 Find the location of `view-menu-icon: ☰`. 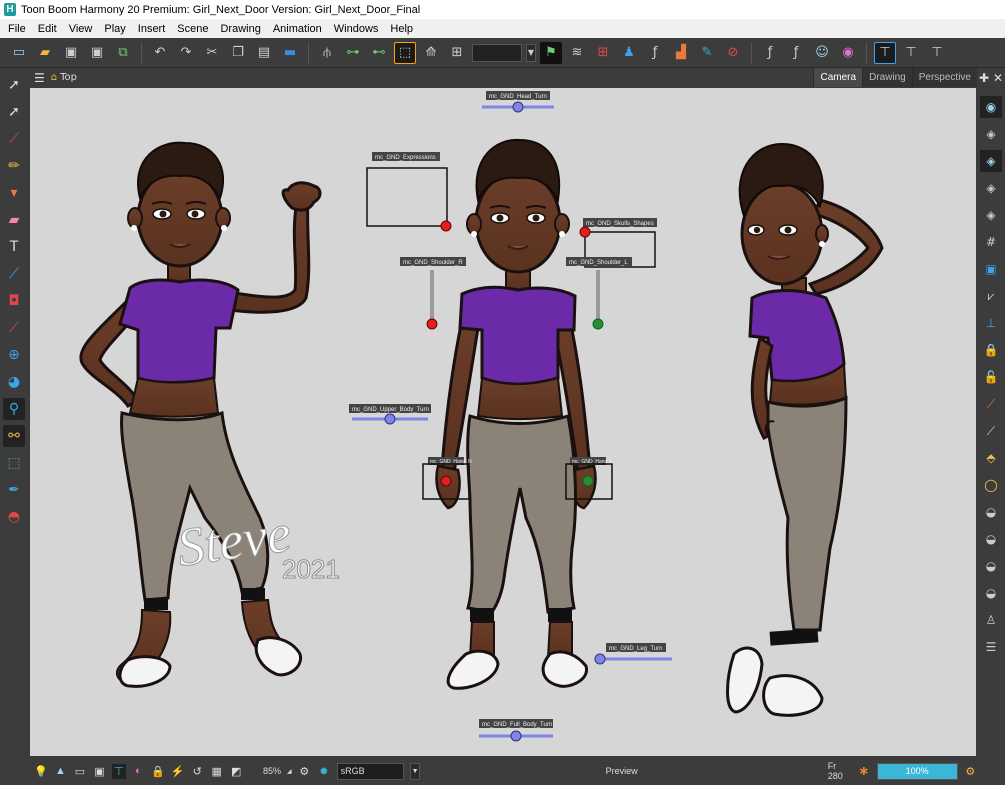

view-menu-icon: ☰ is located at coordinates (39, 78).